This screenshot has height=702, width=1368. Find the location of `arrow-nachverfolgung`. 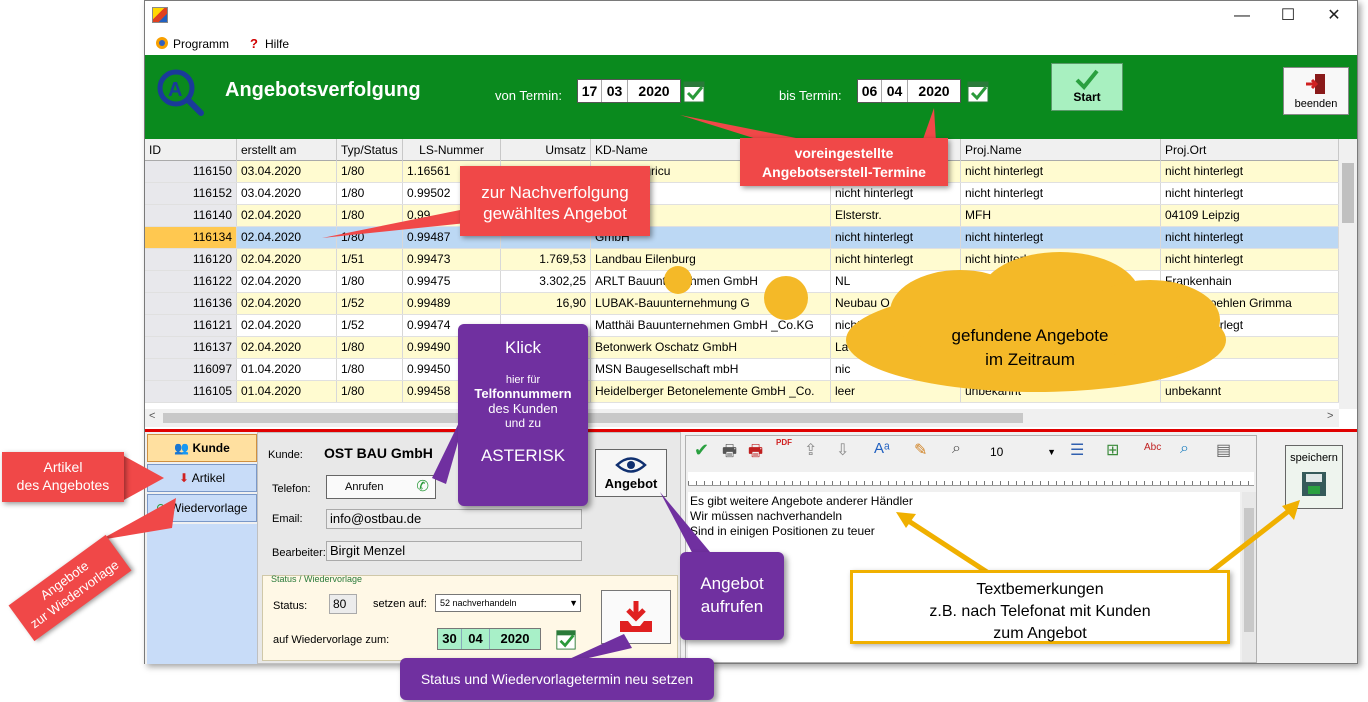

arrow-nachverfolgung is located at coordinates (399, 223).